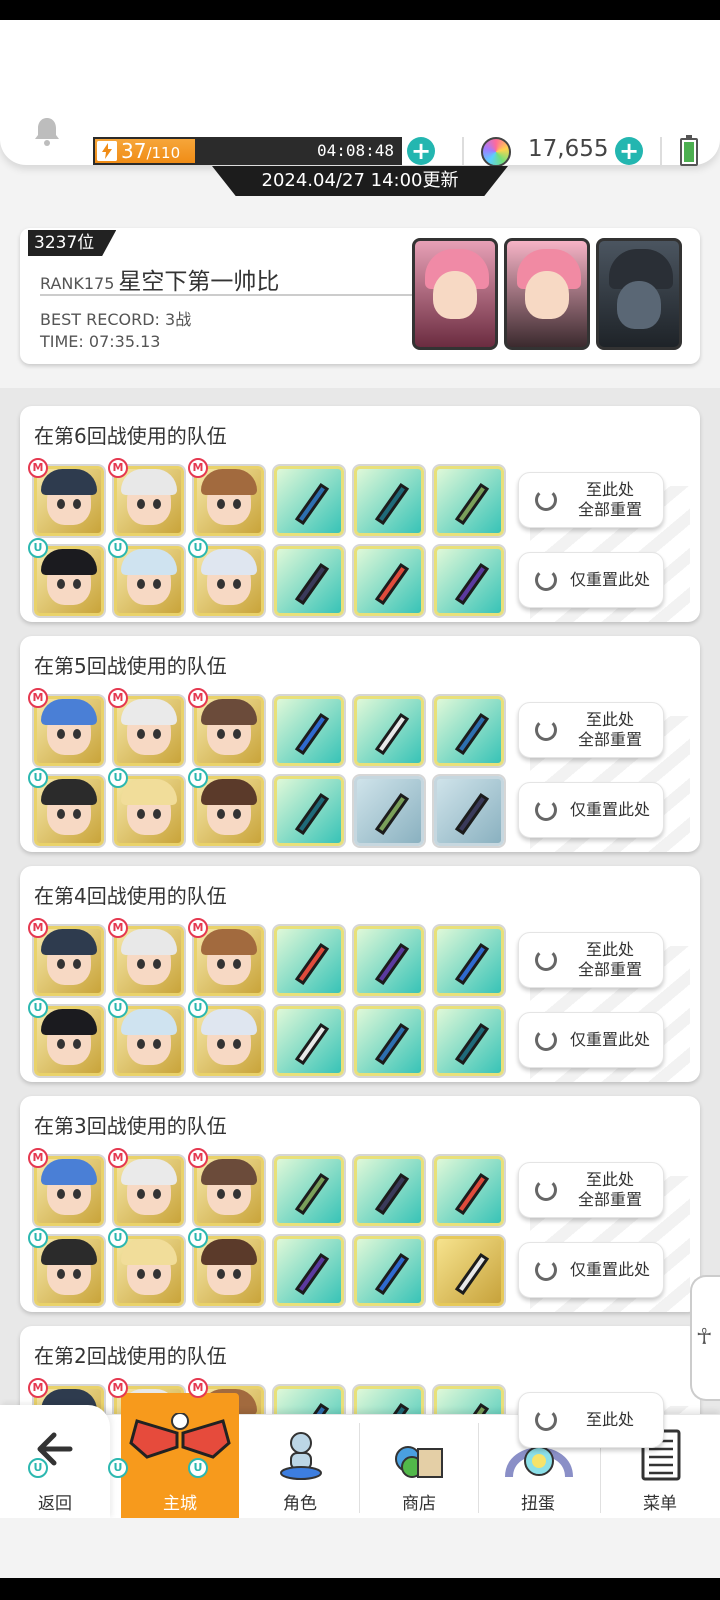  I want to click on team-title: 在第6回战使用的队伍, so click(130, 436).